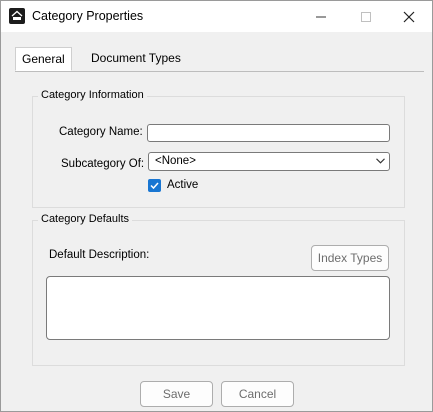 This screenshot has width=433, height=412. What do you see at coordinates (257, 394) in the screenshot?
I see `cancel-button: Cancel` at bounding box center [257, 394].